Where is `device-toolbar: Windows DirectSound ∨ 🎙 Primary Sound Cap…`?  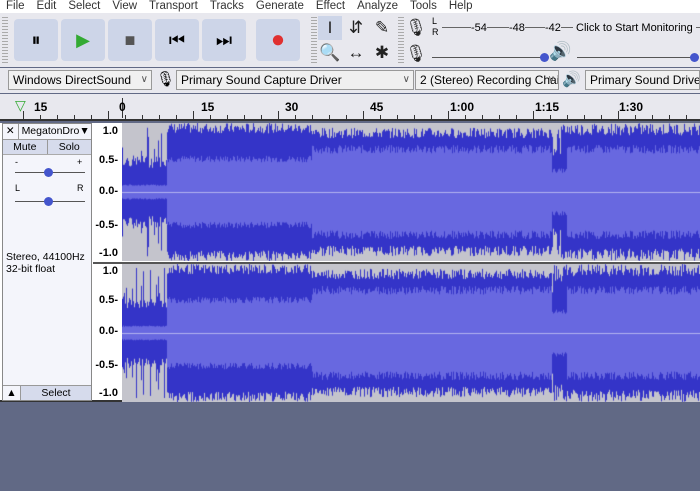 device-toolbar: Windows DirectSound ∨ 🎙 Primary Sound Cap… is located at coordinates (350, 80).